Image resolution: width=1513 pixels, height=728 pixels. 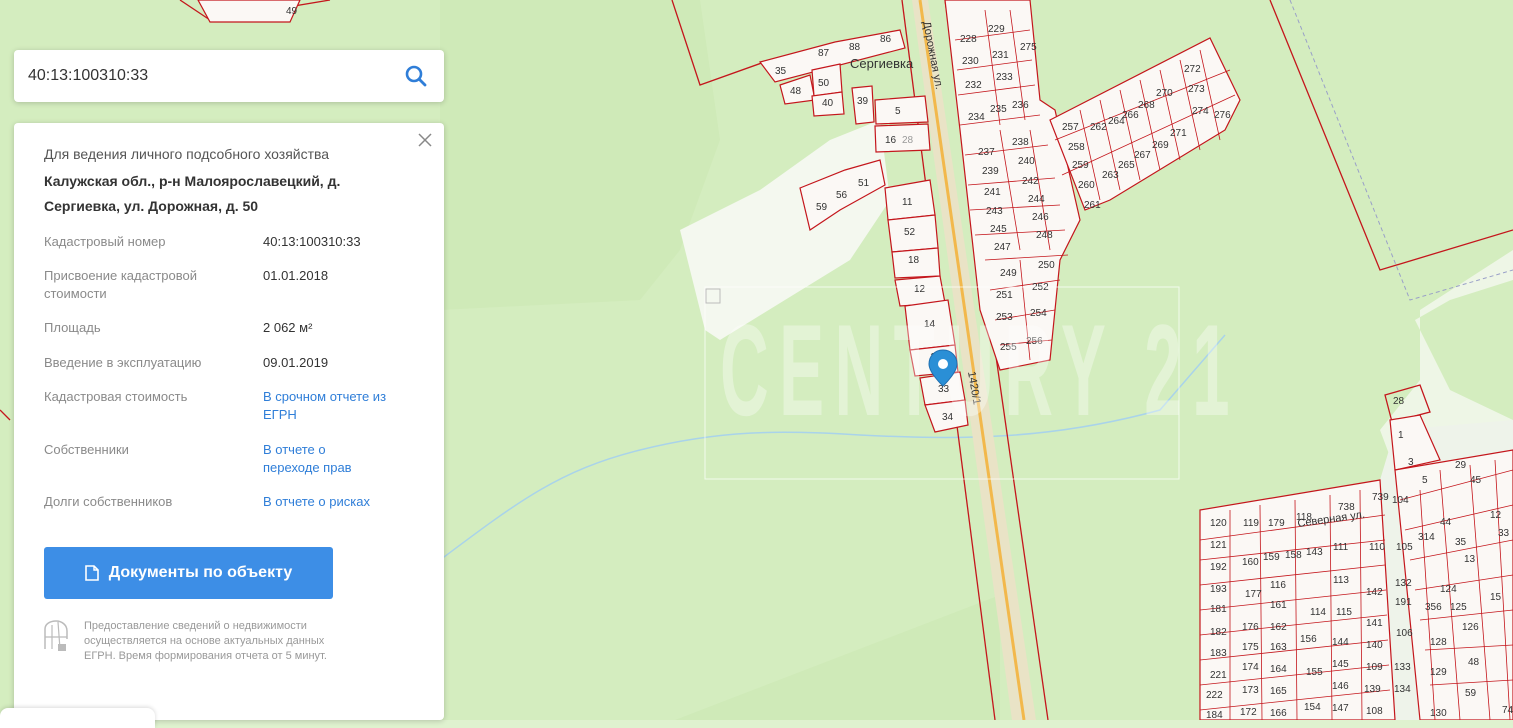 What do you see at coordinates (1046, 265) in the screenshot?
I see `parcel-label: 250` at bounding box center [1046, 265].